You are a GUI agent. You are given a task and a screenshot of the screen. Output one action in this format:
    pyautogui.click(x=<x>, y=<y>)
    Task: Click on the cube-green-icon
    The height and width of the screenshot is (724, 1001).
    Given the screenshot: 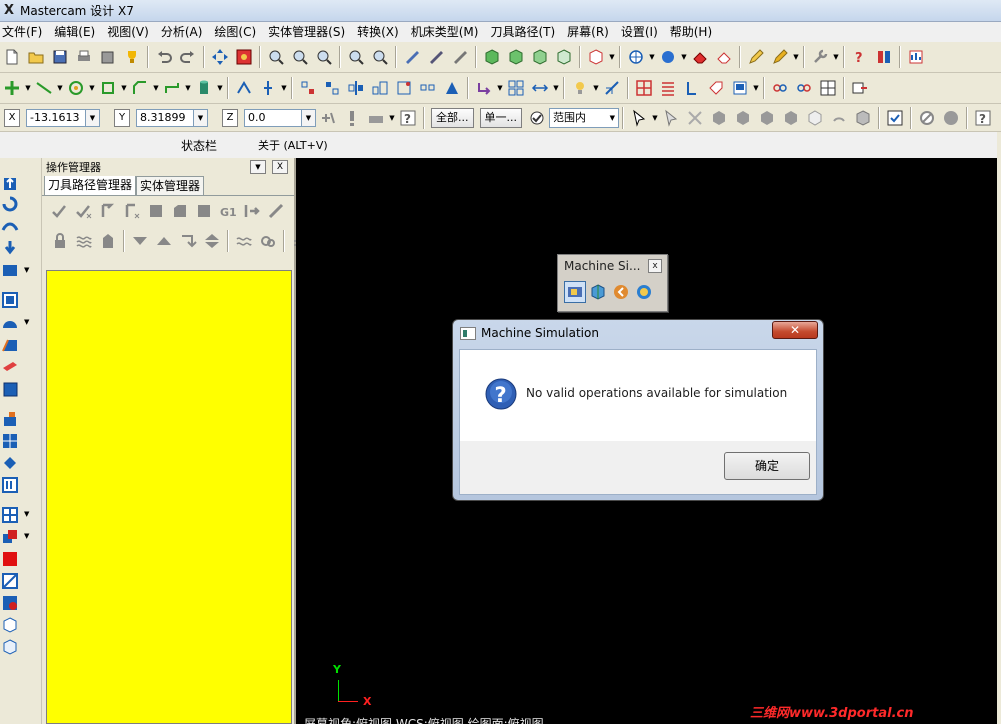 What is the action you would take?
    pyautogui.click(x=516, y=57)
    